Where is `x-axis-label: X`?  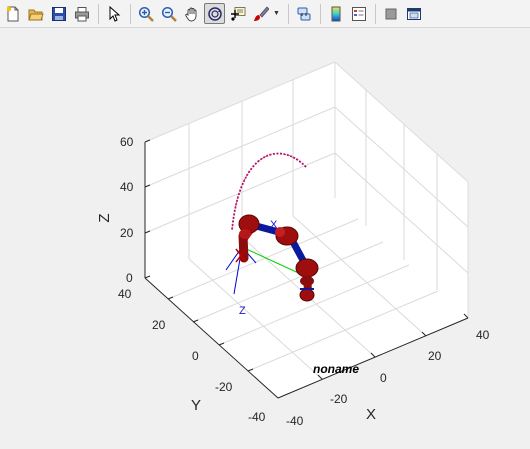 x-axis-label: X is located at coordinates (371, 414).